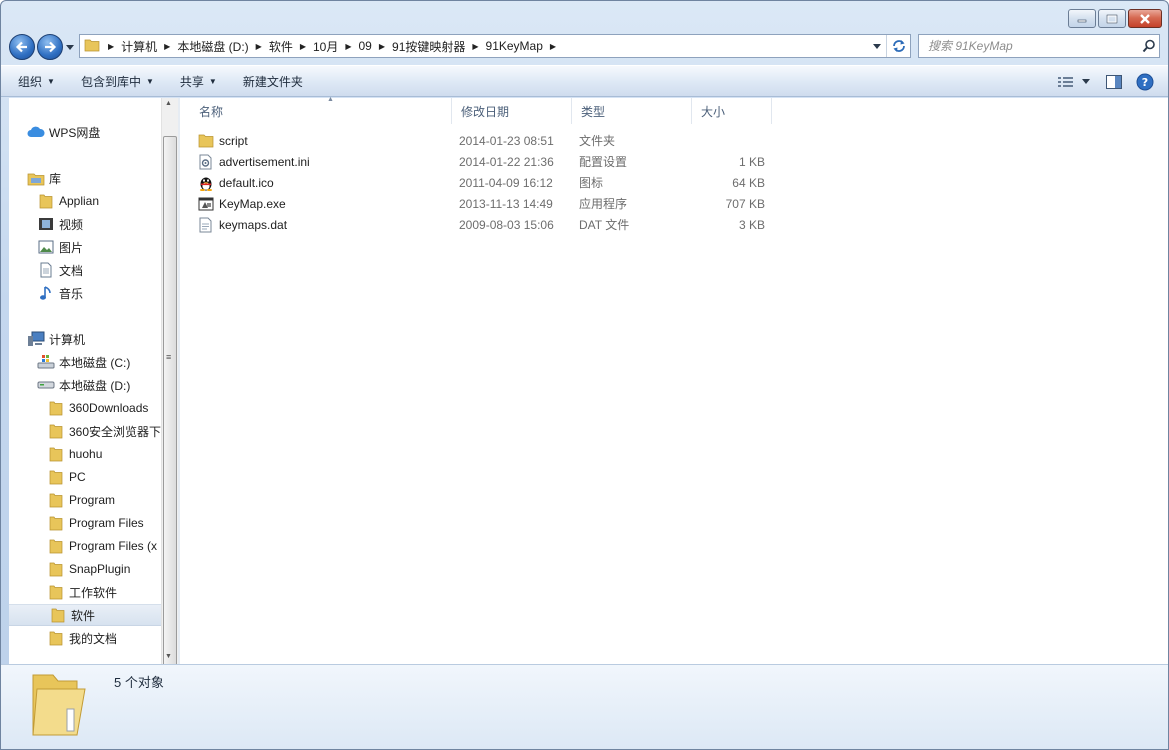  I want to click on file-name-cell: script, so click(223, 141).